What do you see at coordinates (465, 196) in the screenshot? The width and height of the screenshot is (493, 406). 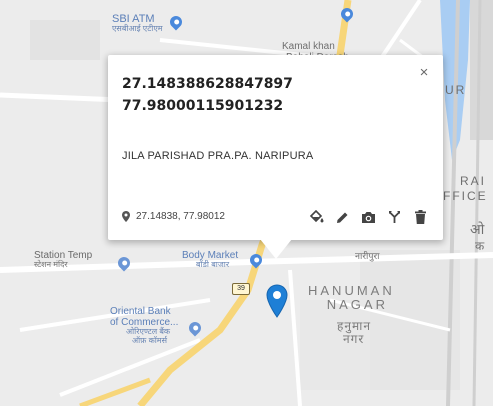 I see `cut-label-fice: FFICE` at bounding box center [465, 196].